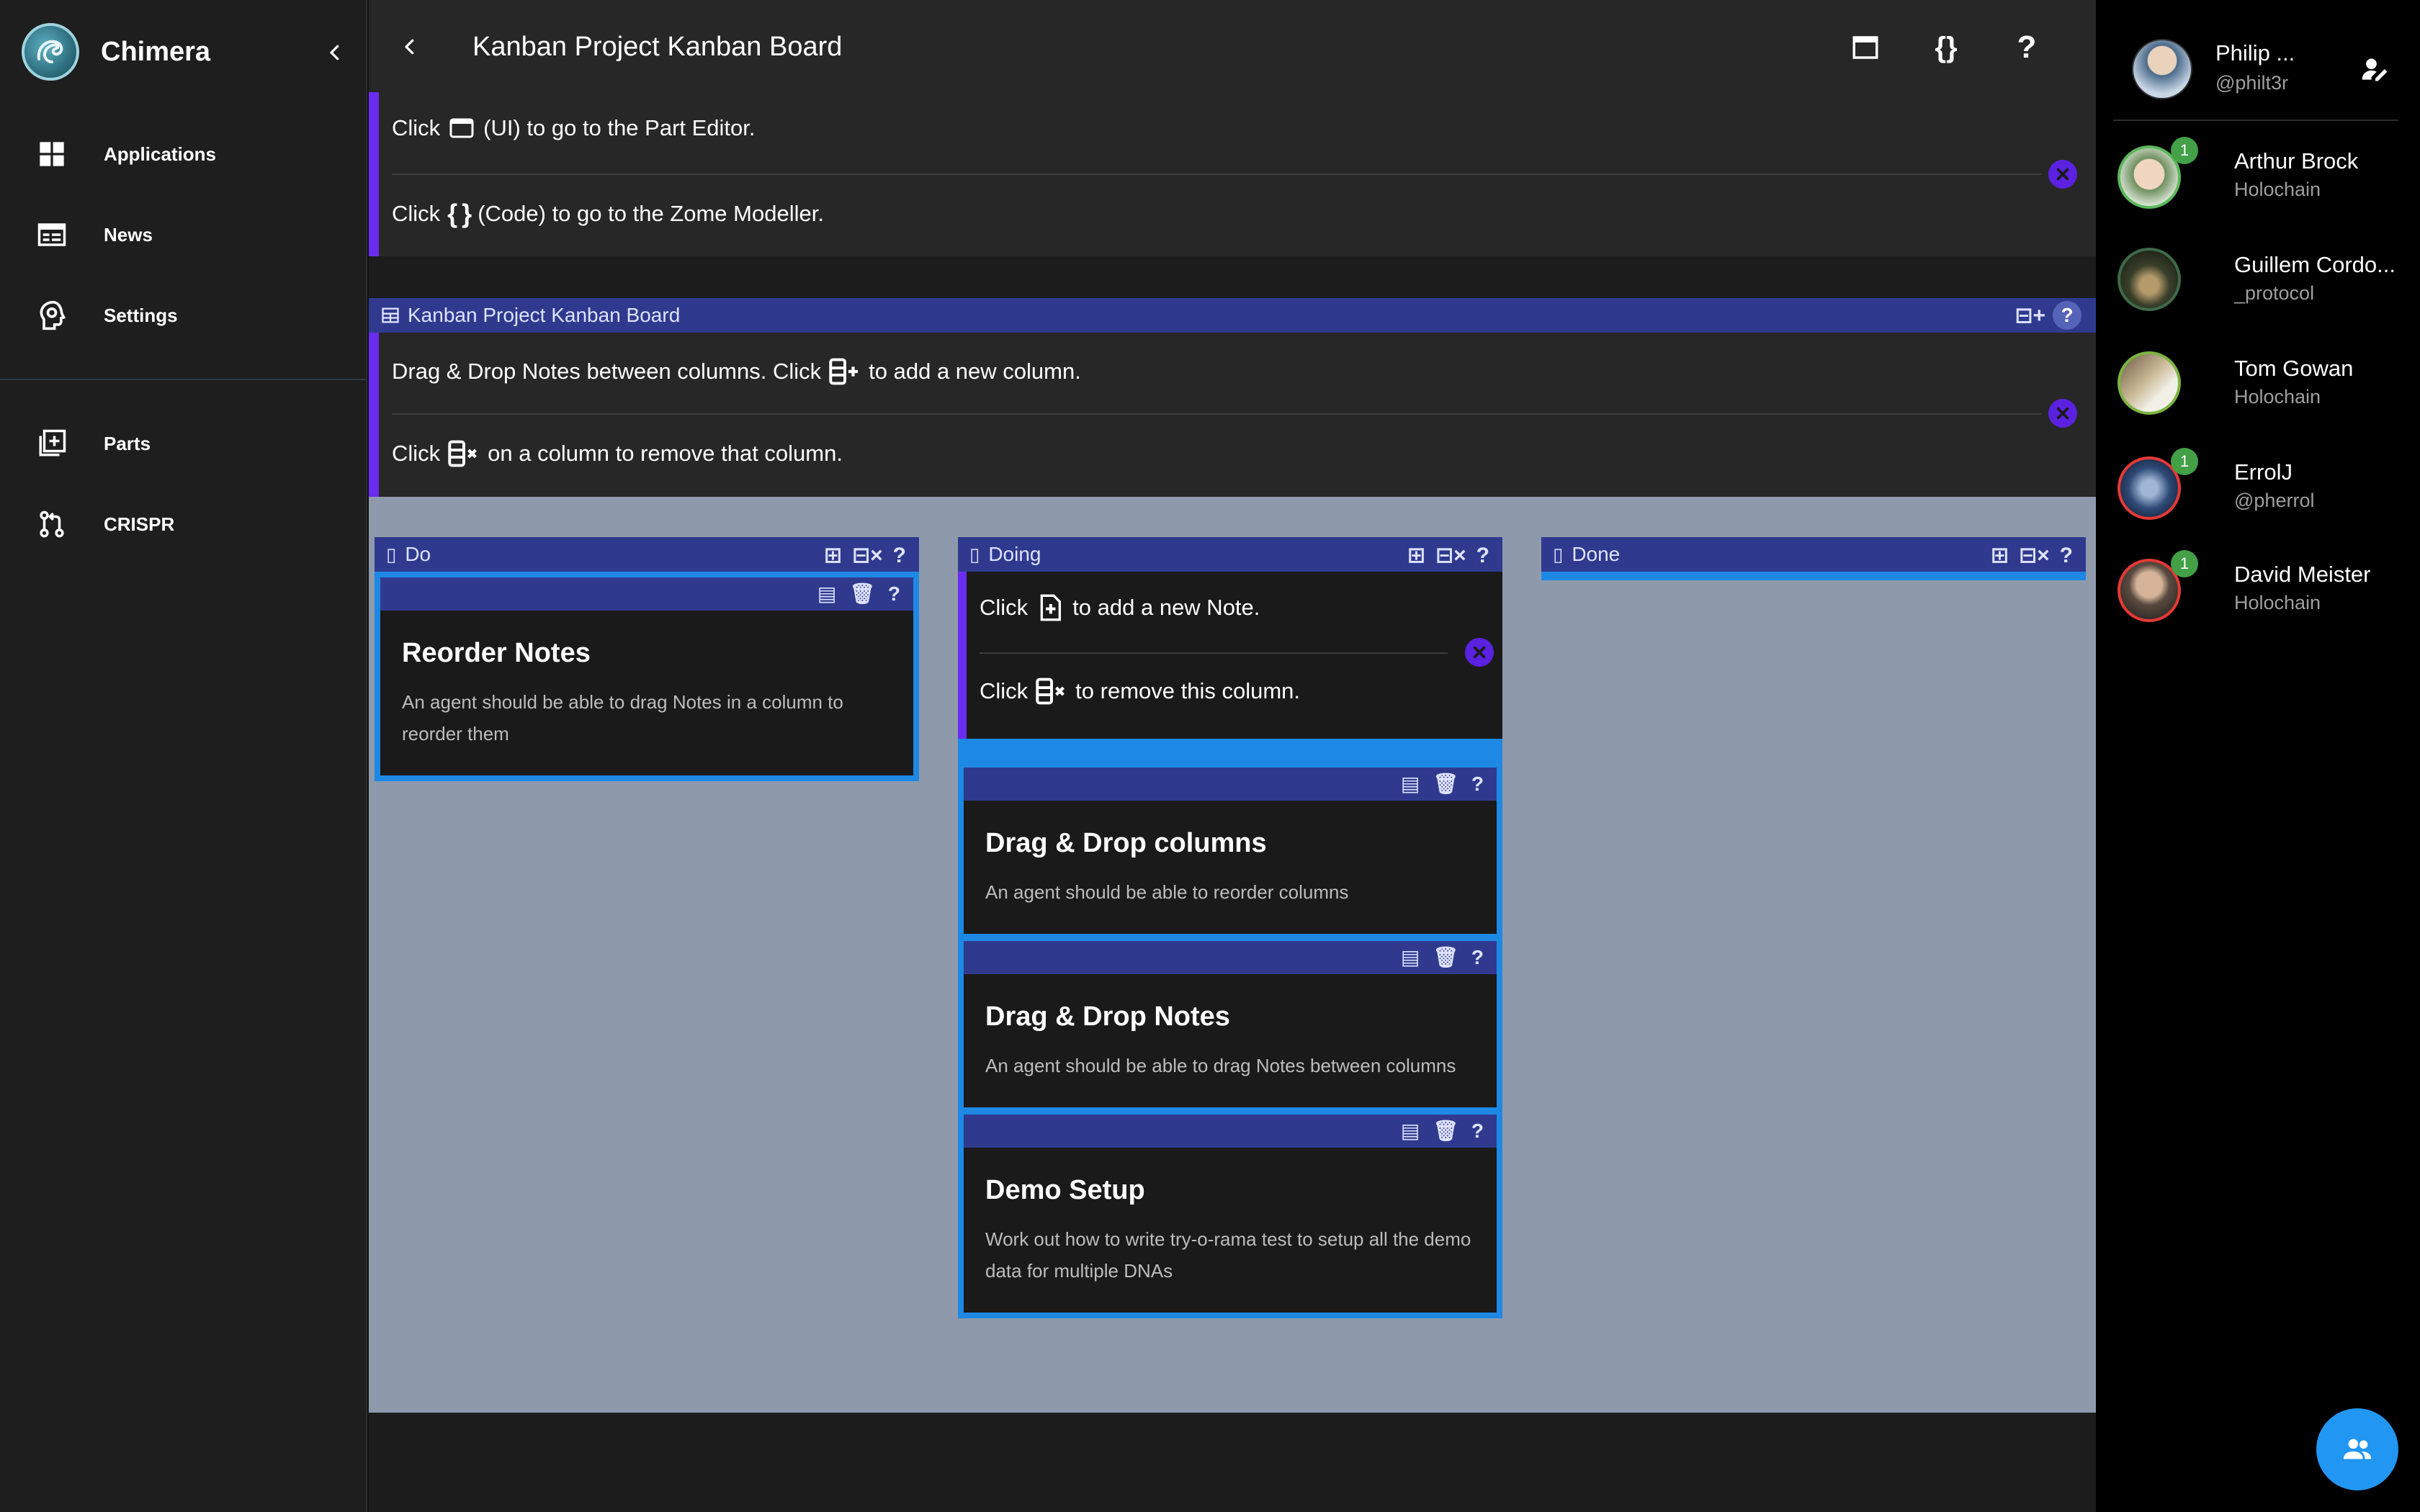  Describe the element at coordinates (335, 53) in the screenshot. I see `collapse-sidebar-button` at that location.